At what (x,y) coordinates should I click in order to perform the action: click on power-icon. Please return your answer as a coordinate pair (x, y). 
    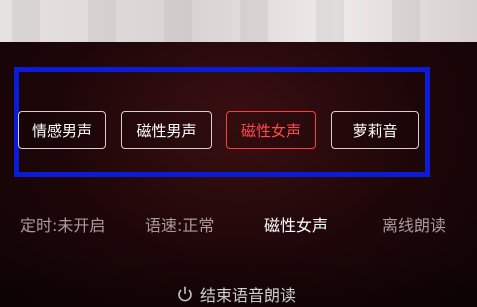
    Looking at the image, I should click on (185, 294).